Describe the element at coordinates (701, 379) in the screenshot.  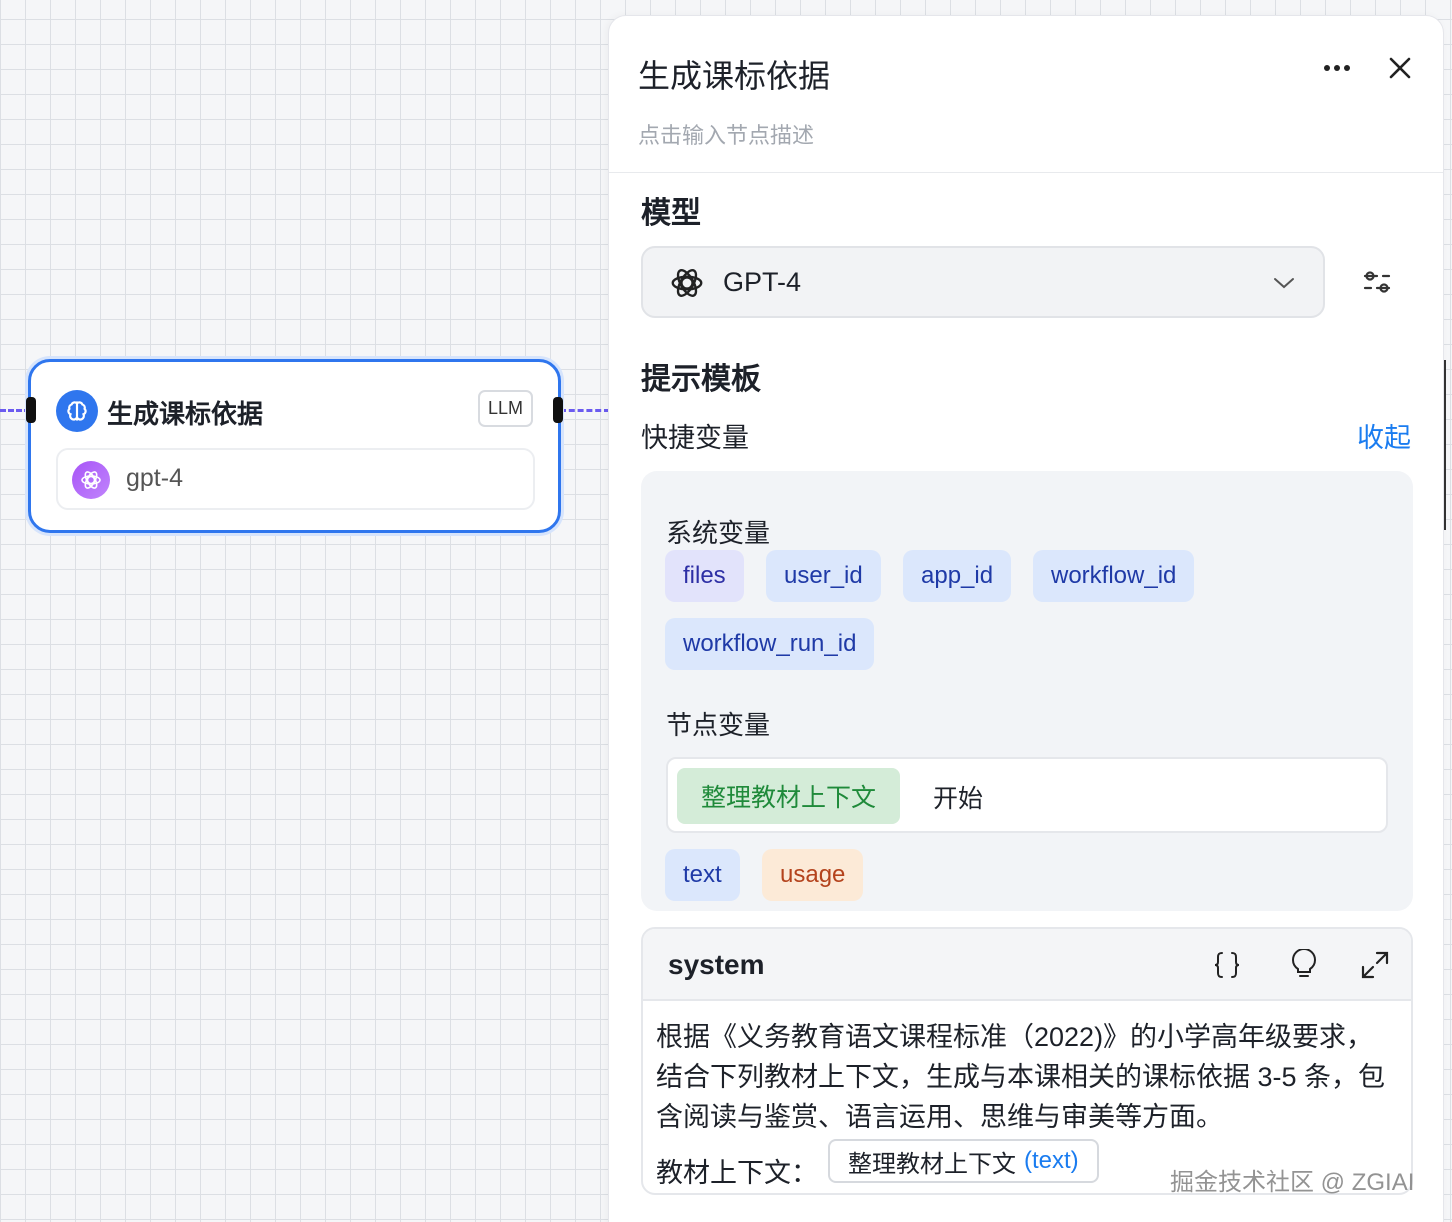
I see `prompt-section-label: 提示模板` at that location.